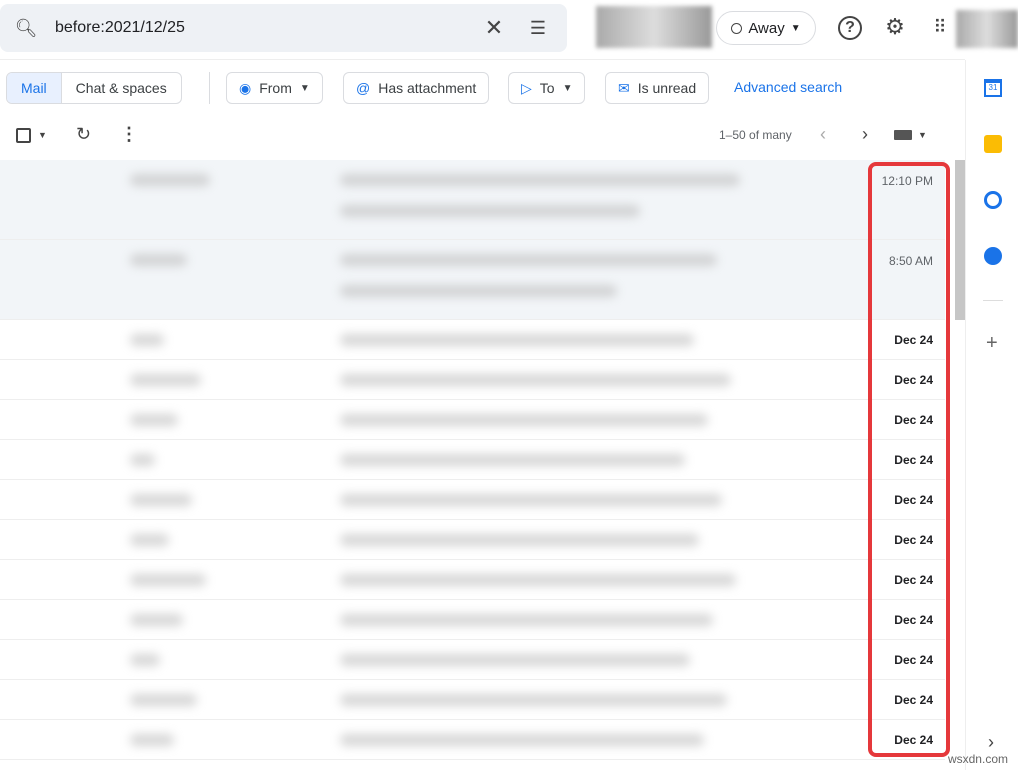 The width and height of the screenshot is (1018, 770). I want to click on to-filter: ▷ To ▼, so click(547, 88).